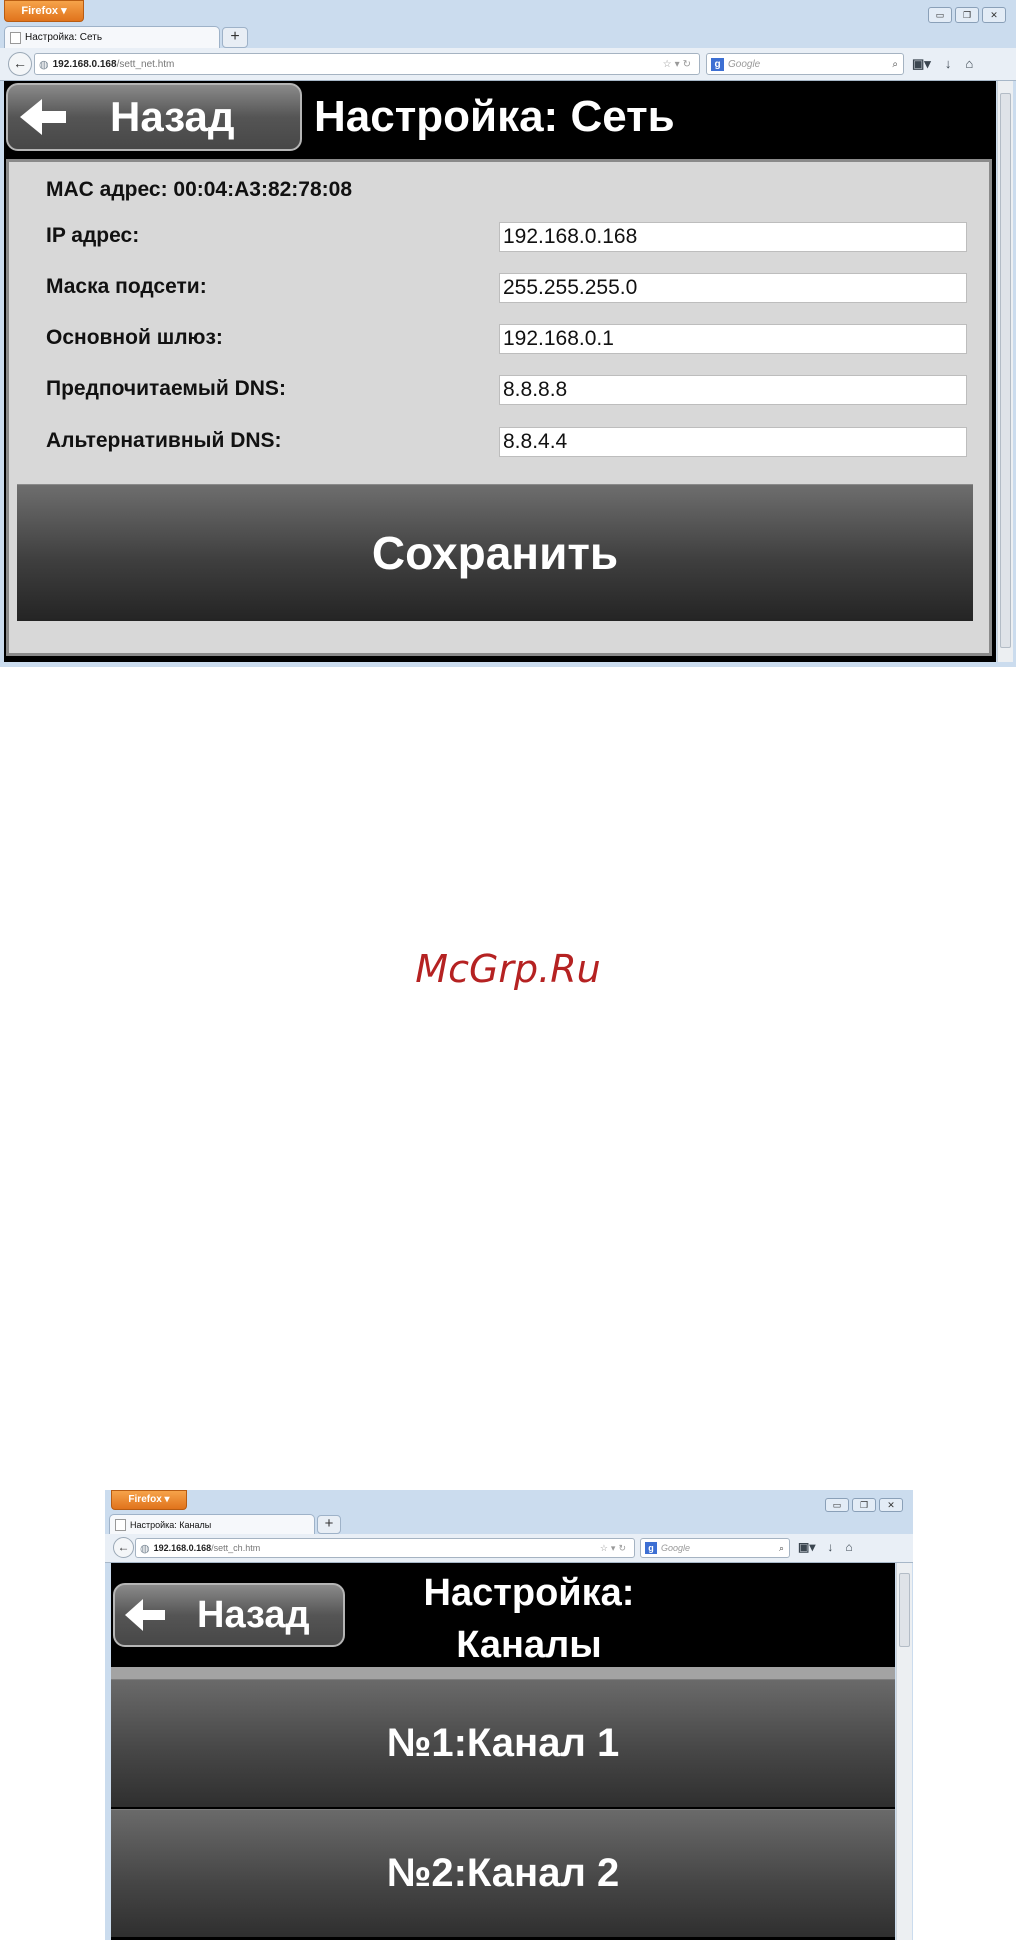 This screenshot has width=1016, height=1940. What do you see at coordinates (733, 442) in the screenshot?
I see `alternate-dns-field: 8.8.4.4` at bounding box center [733, 442].